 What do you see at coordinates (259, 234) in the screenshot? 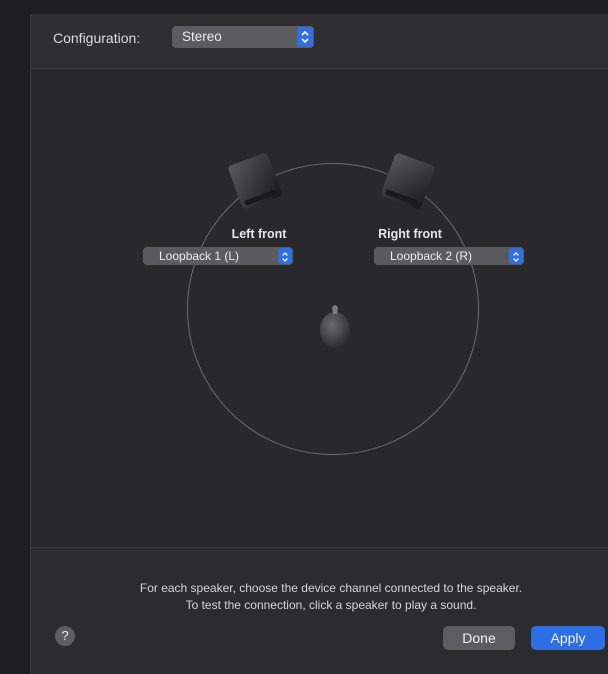
I see `left-front-label: Left front` at bounding box center [259, 234].